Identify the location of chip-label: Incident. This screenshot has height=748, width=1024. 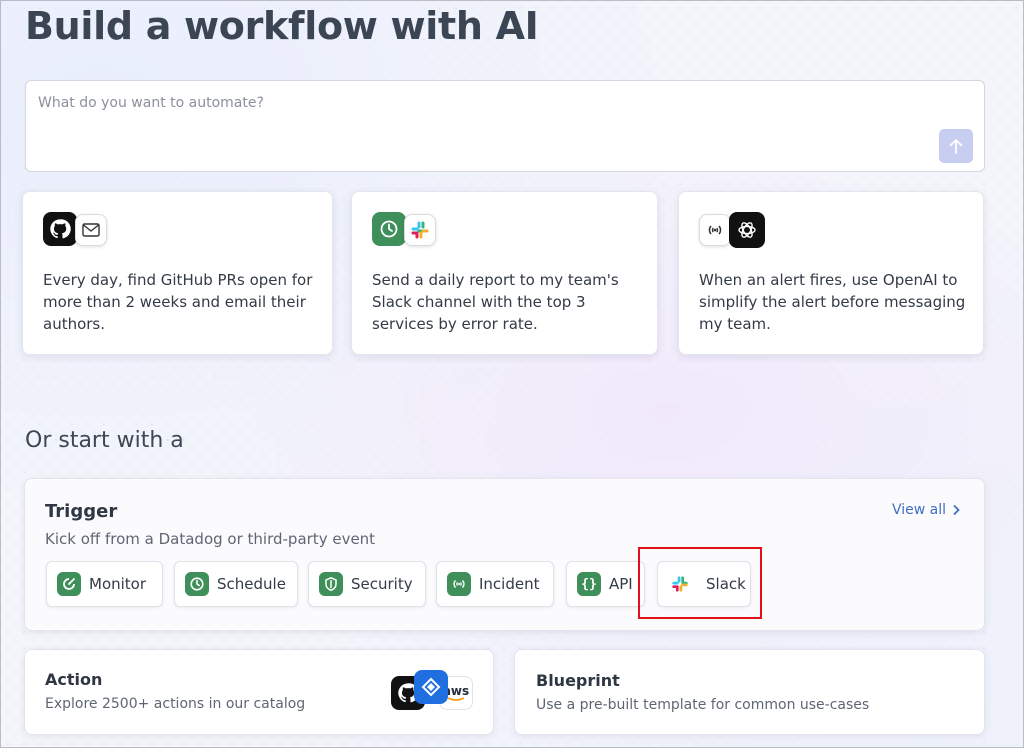
(509, 584).